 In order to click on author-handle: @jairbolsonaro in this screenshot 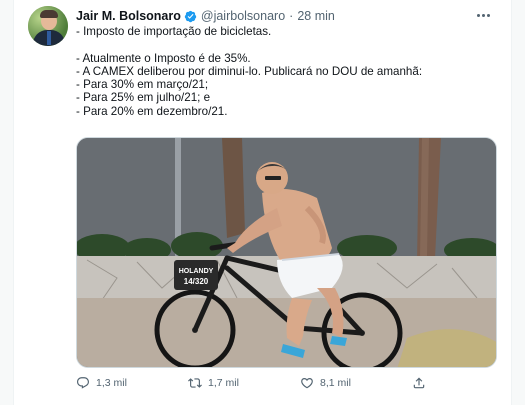, I will do `click(243, 16)`.